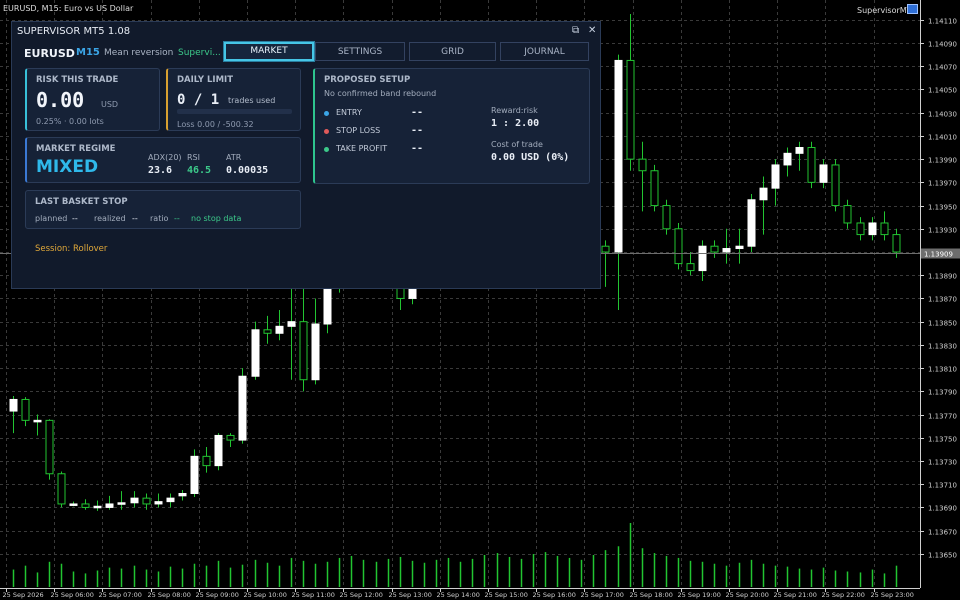  I want to click on daily-loss: Loss 0.00 / -500.32, so click(215, 124).